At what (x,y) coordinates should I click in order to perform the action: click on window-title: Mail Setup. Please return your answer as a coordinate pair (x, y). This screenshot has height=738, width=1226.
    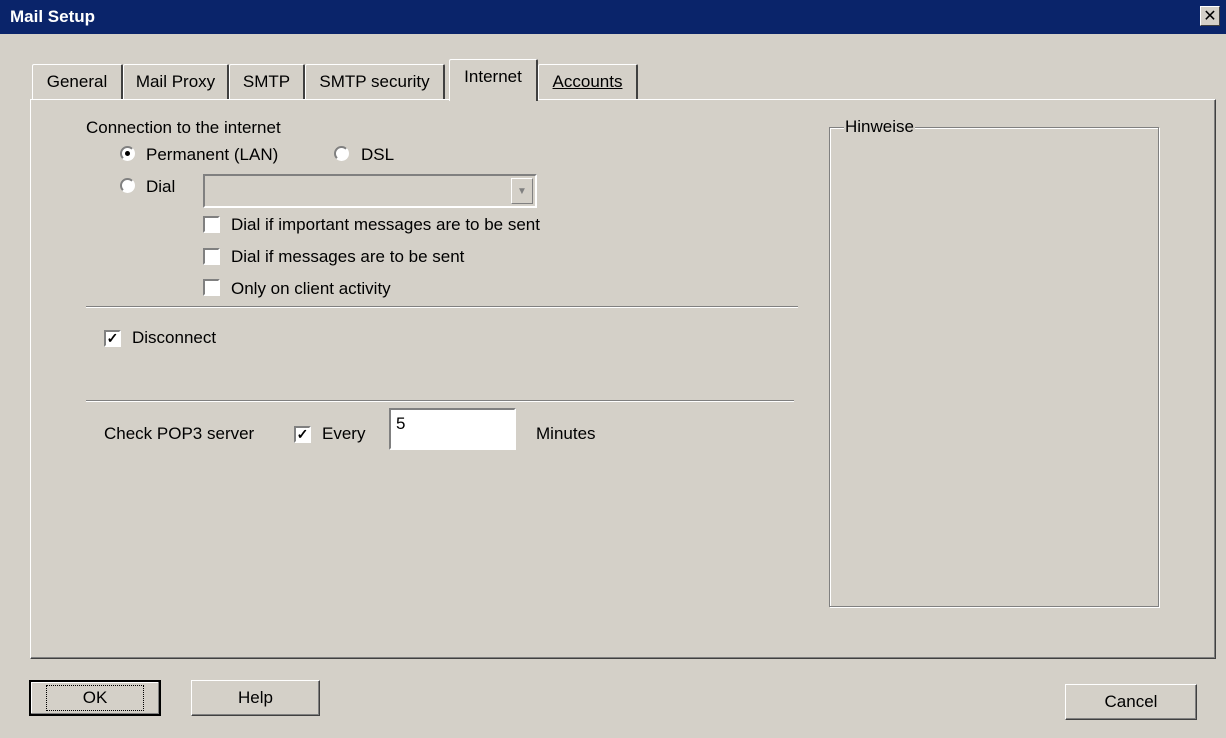
    Looking at the image, I should click on (53, 16).